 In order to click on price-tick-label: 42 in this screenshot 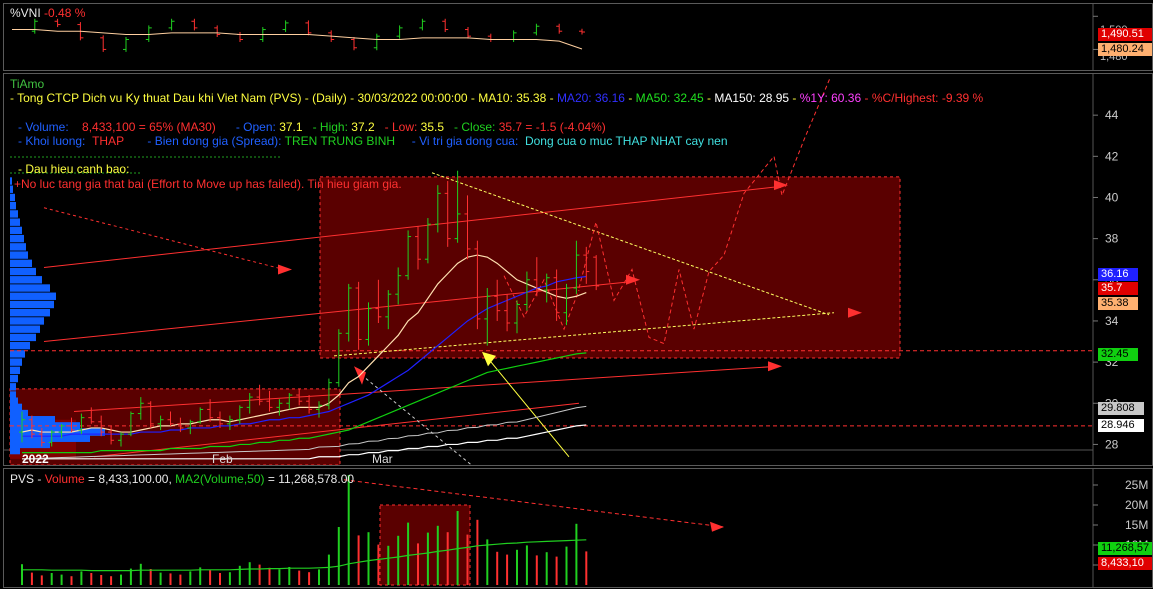, I will do `click(1112, 156)`.